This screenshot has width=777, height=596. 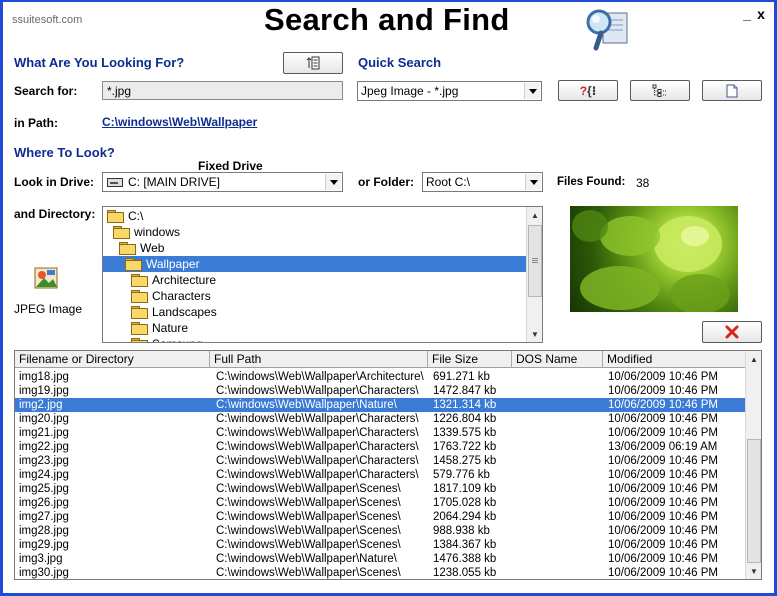 I want to click on cell-file-size: 1458.275 kb, so click(x=465, y=461).